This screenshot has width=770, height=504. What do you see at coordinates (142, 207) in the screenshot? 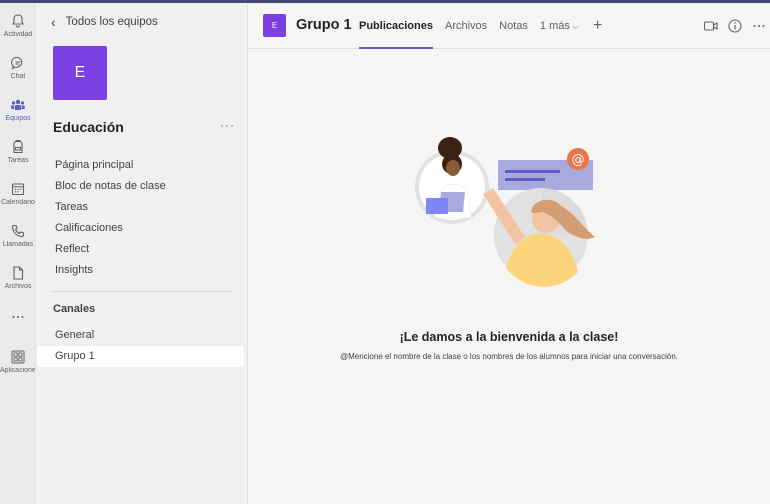
I see `nav-item-assignments: Tareas` at bounding box center [142, 207].